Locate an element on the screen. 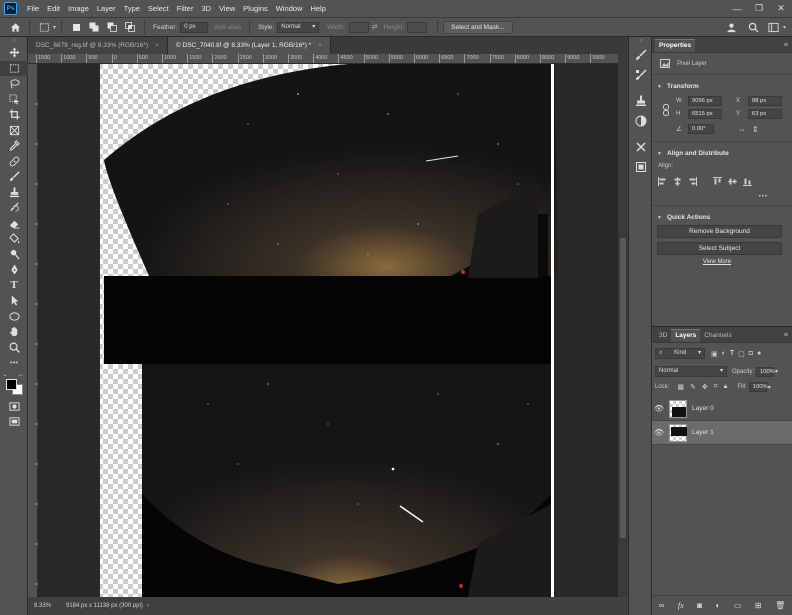  link-layers-icon: ∞ is located at coordinates (662, 605).